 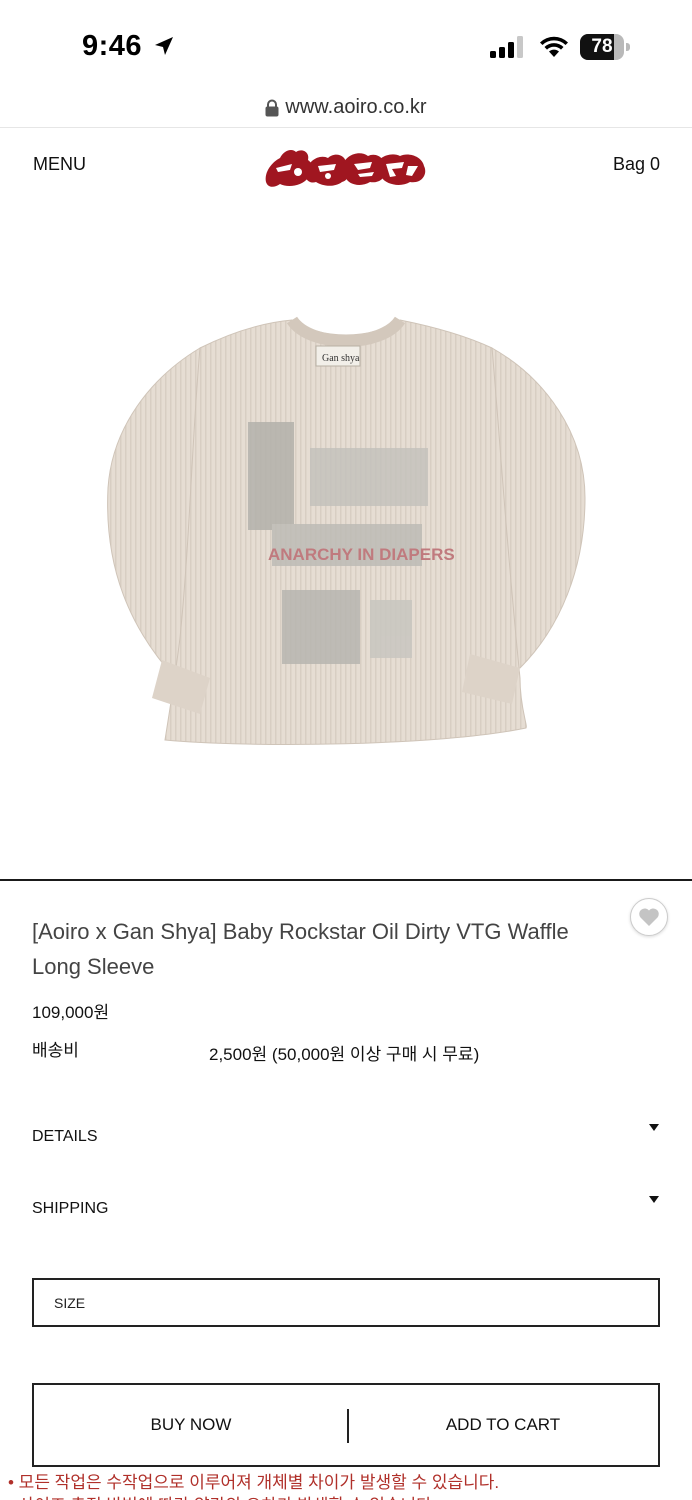 What do you see at coordinates (70, 1303) in the screenshot?
I see `size-select-label: SIZE` at bounding box center [70, 1303].